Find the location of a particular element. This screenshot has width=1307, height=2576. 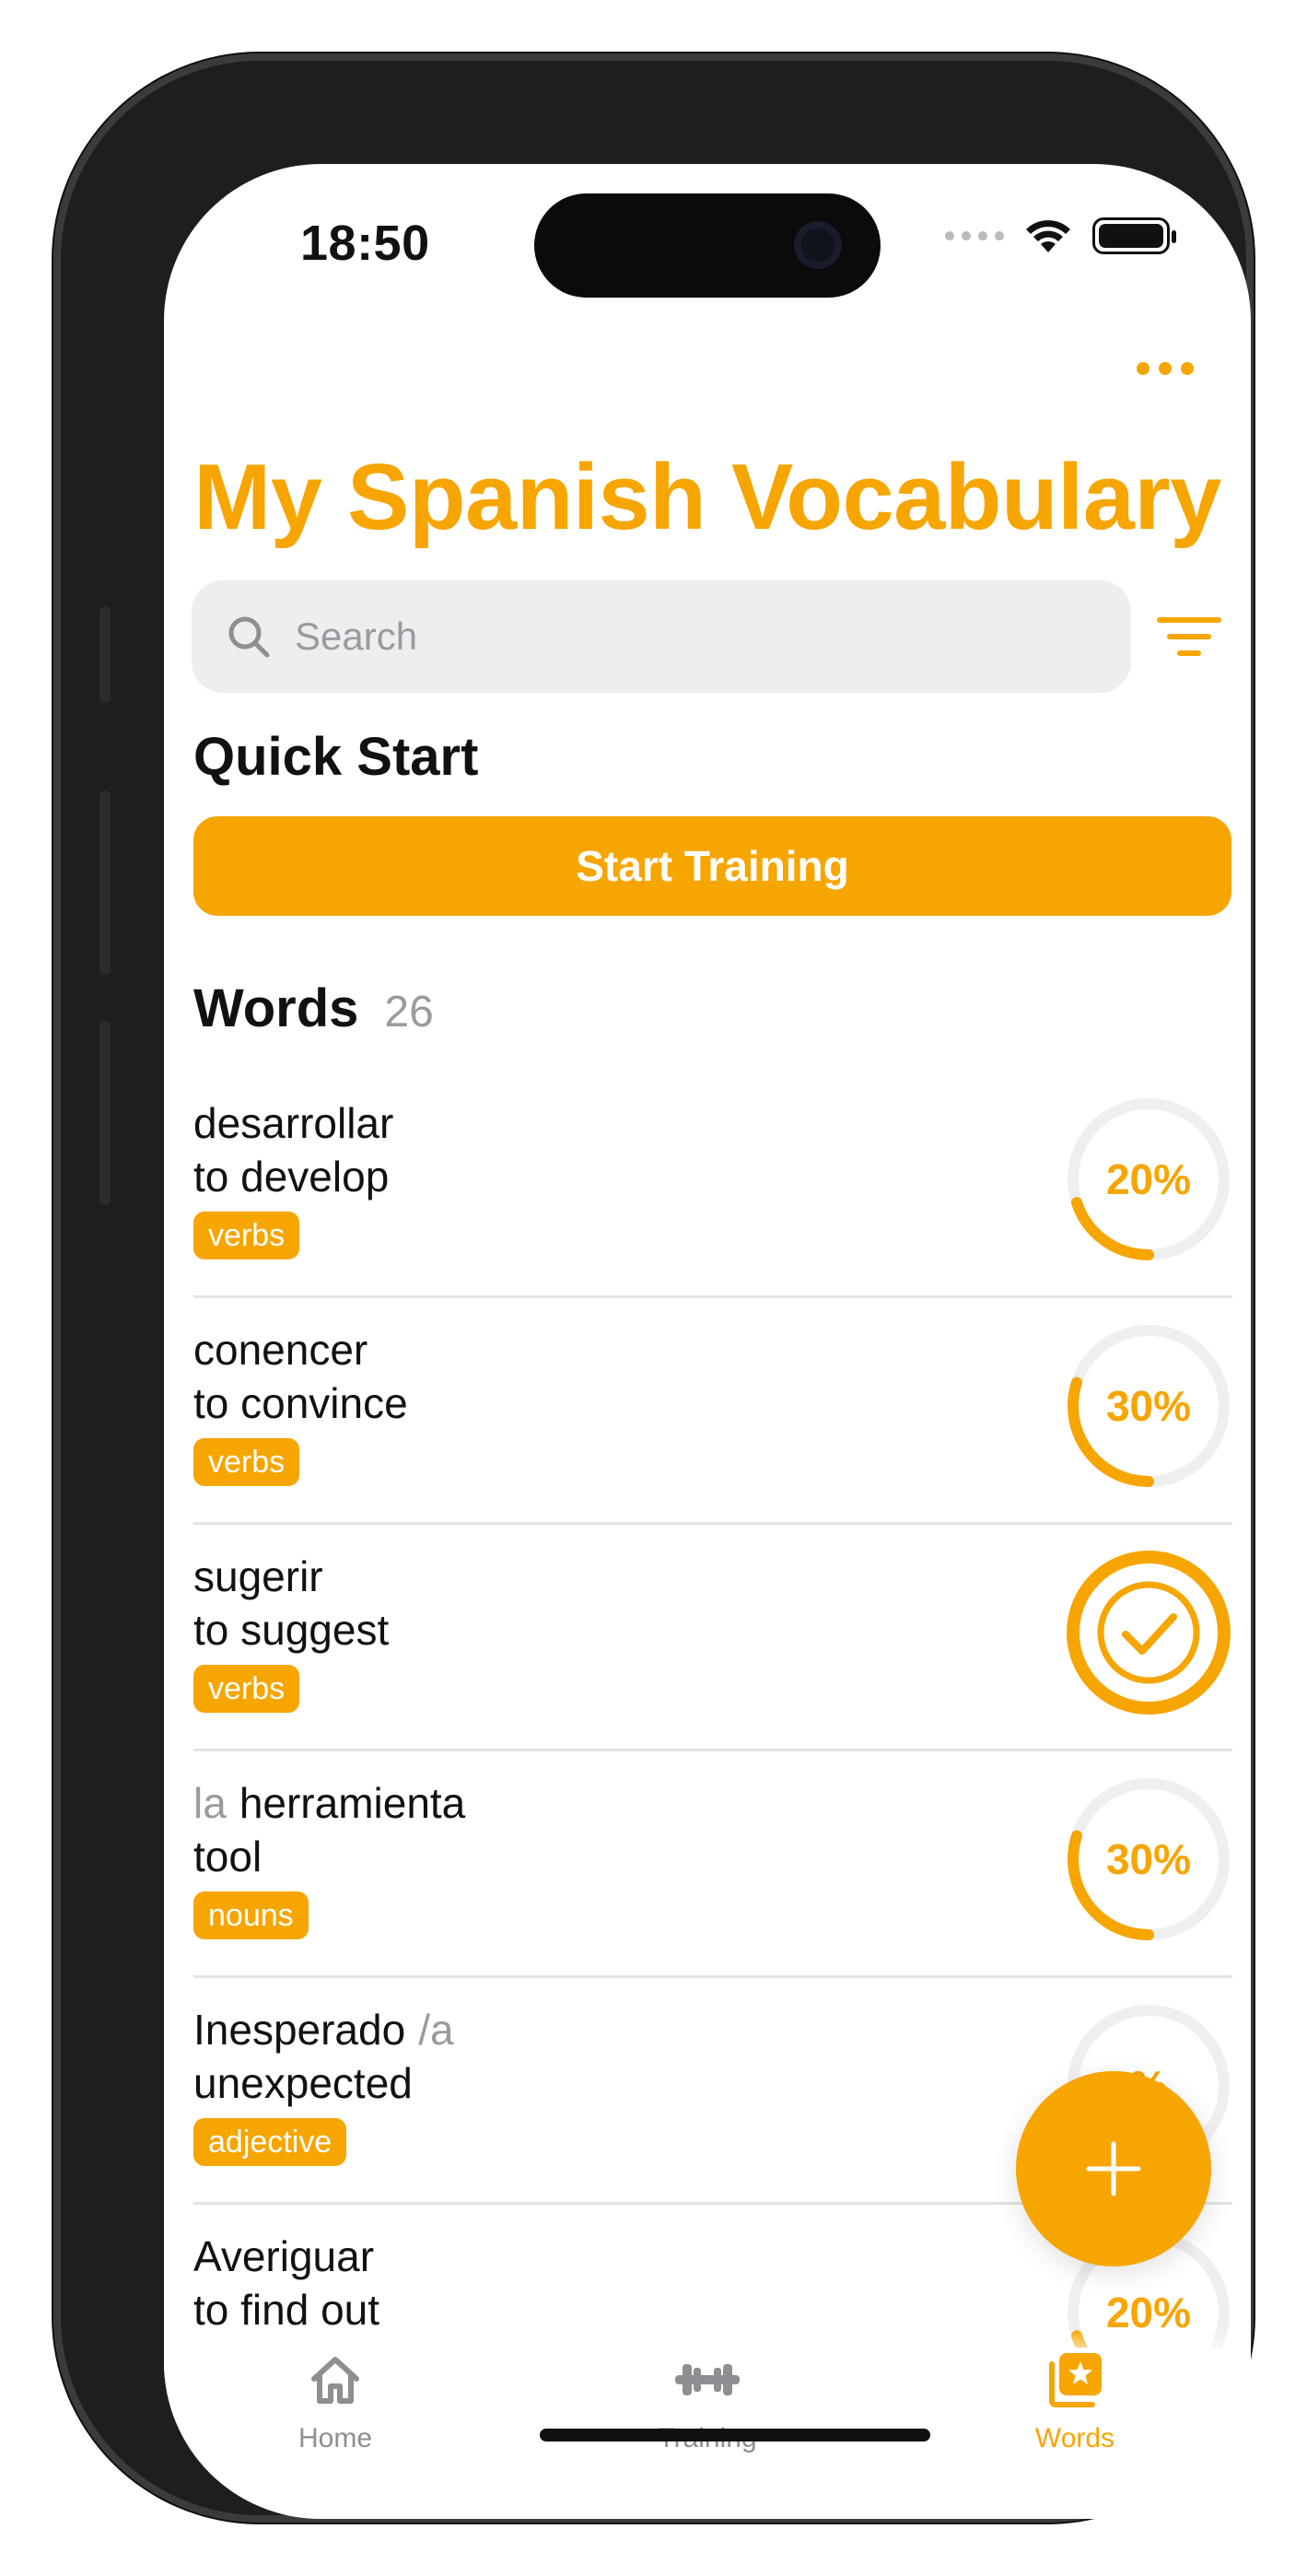

word-main: herramienta is located at coordinates (352, 1803).